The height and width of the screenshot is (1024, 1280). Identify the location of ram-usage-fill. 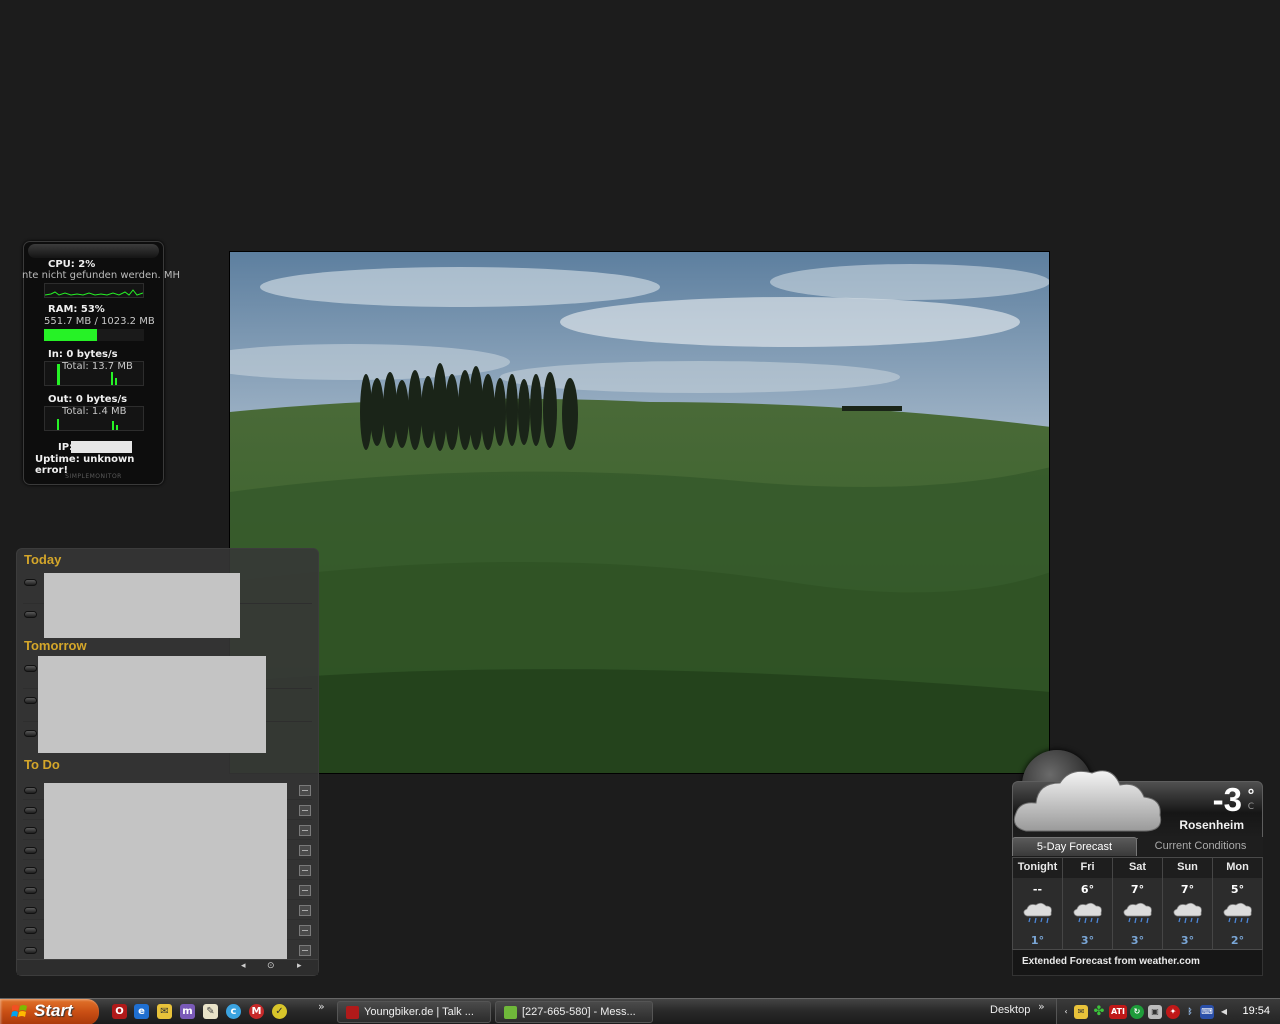
(70, 335).